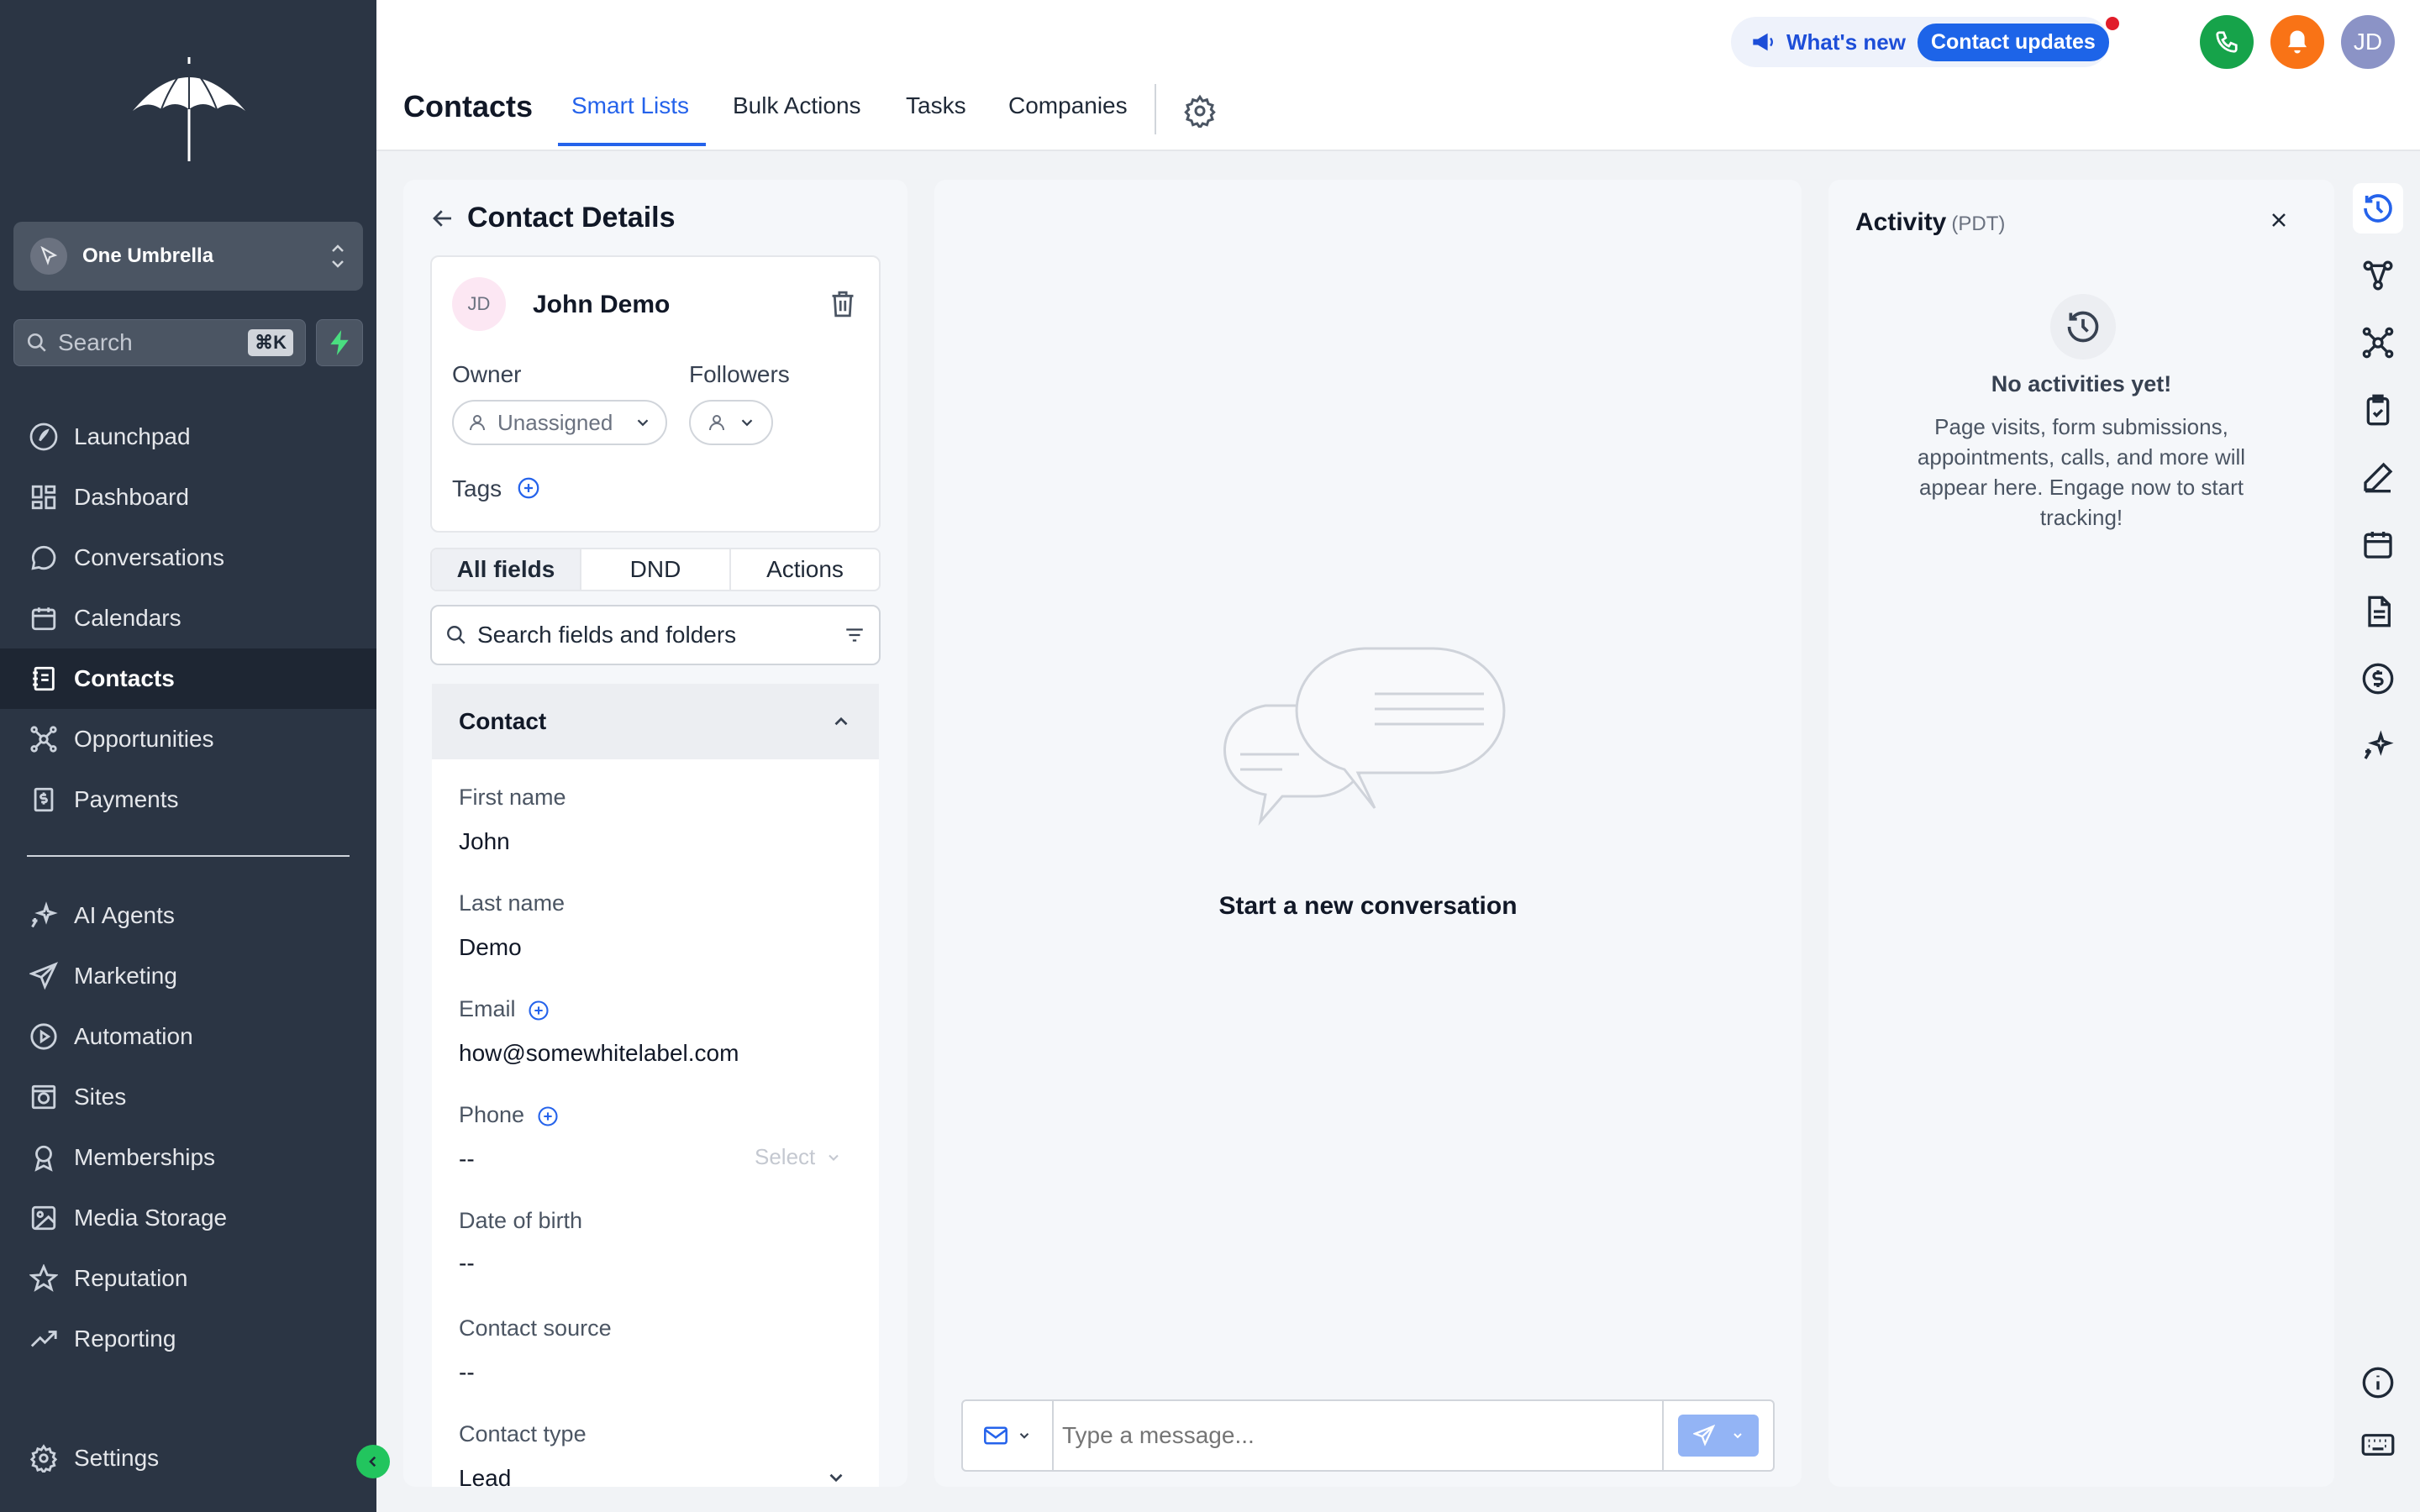  Describe the element at coordinates (538, 1010) in the screenshot. I see `add-email-plus-icon` at that location.